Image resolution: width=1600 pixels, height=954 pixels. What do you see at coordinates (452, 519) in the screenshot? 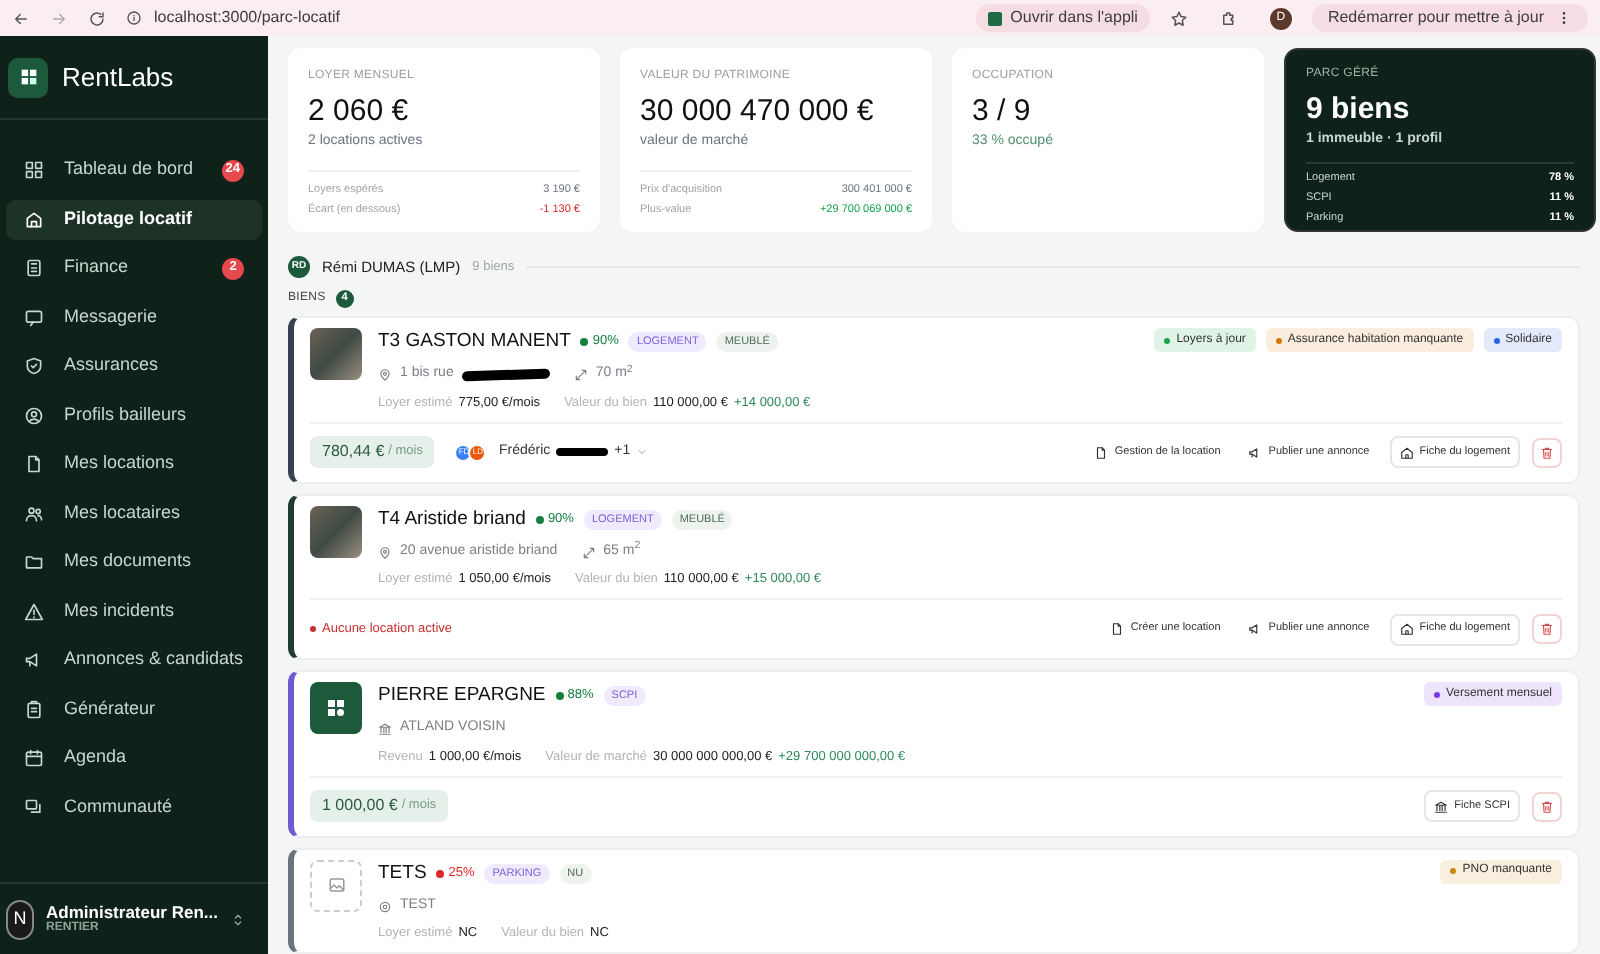
I see `property-title: T4 Aristide briand` at bounding box center [452, 519].